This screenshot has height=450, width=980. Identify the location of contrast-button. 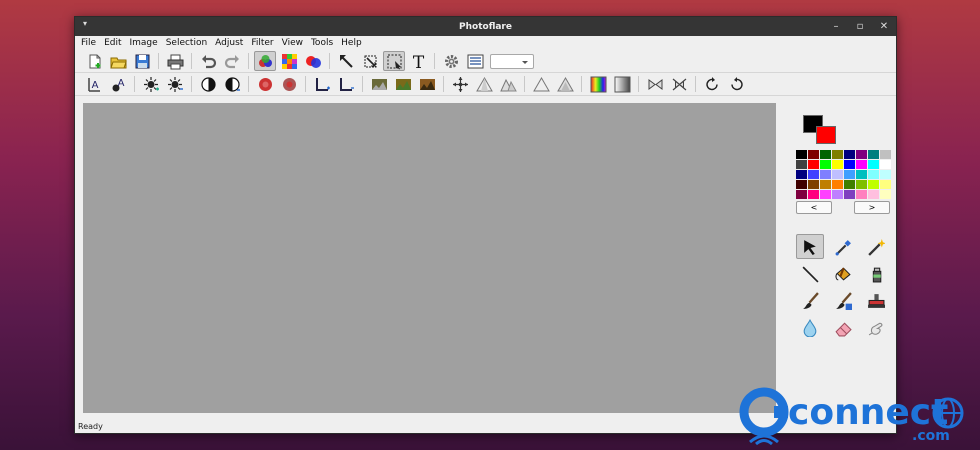
(208, 84).